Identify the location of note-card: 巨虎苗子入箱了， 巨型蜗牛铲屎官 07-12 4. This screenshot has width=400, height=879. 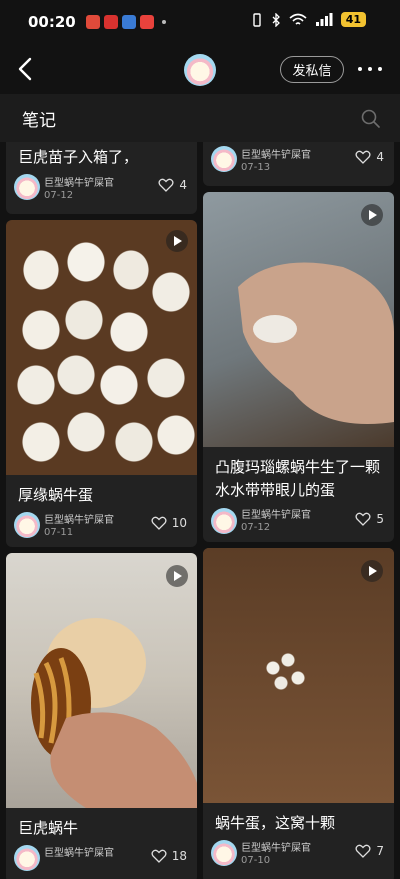
(101, 178).